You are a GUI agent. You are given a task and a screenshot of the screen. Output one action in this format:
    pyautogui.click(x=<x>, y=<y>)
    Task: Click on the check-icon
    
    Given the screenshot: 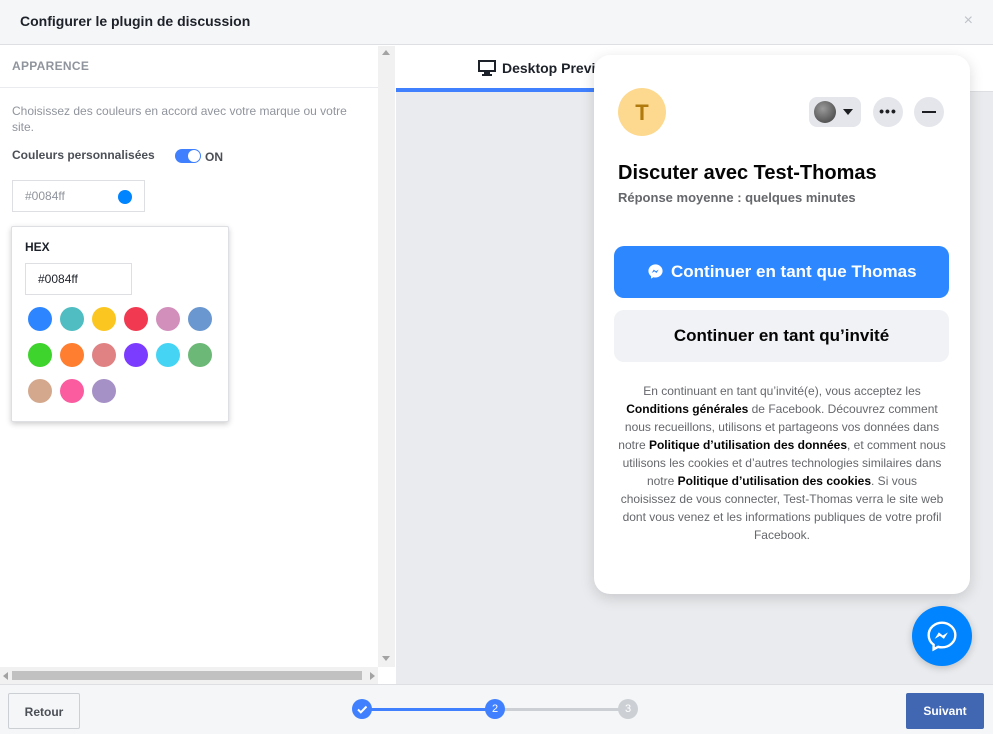 What is the action you would take?
    pyautogui.click(x=362, y=709)
    